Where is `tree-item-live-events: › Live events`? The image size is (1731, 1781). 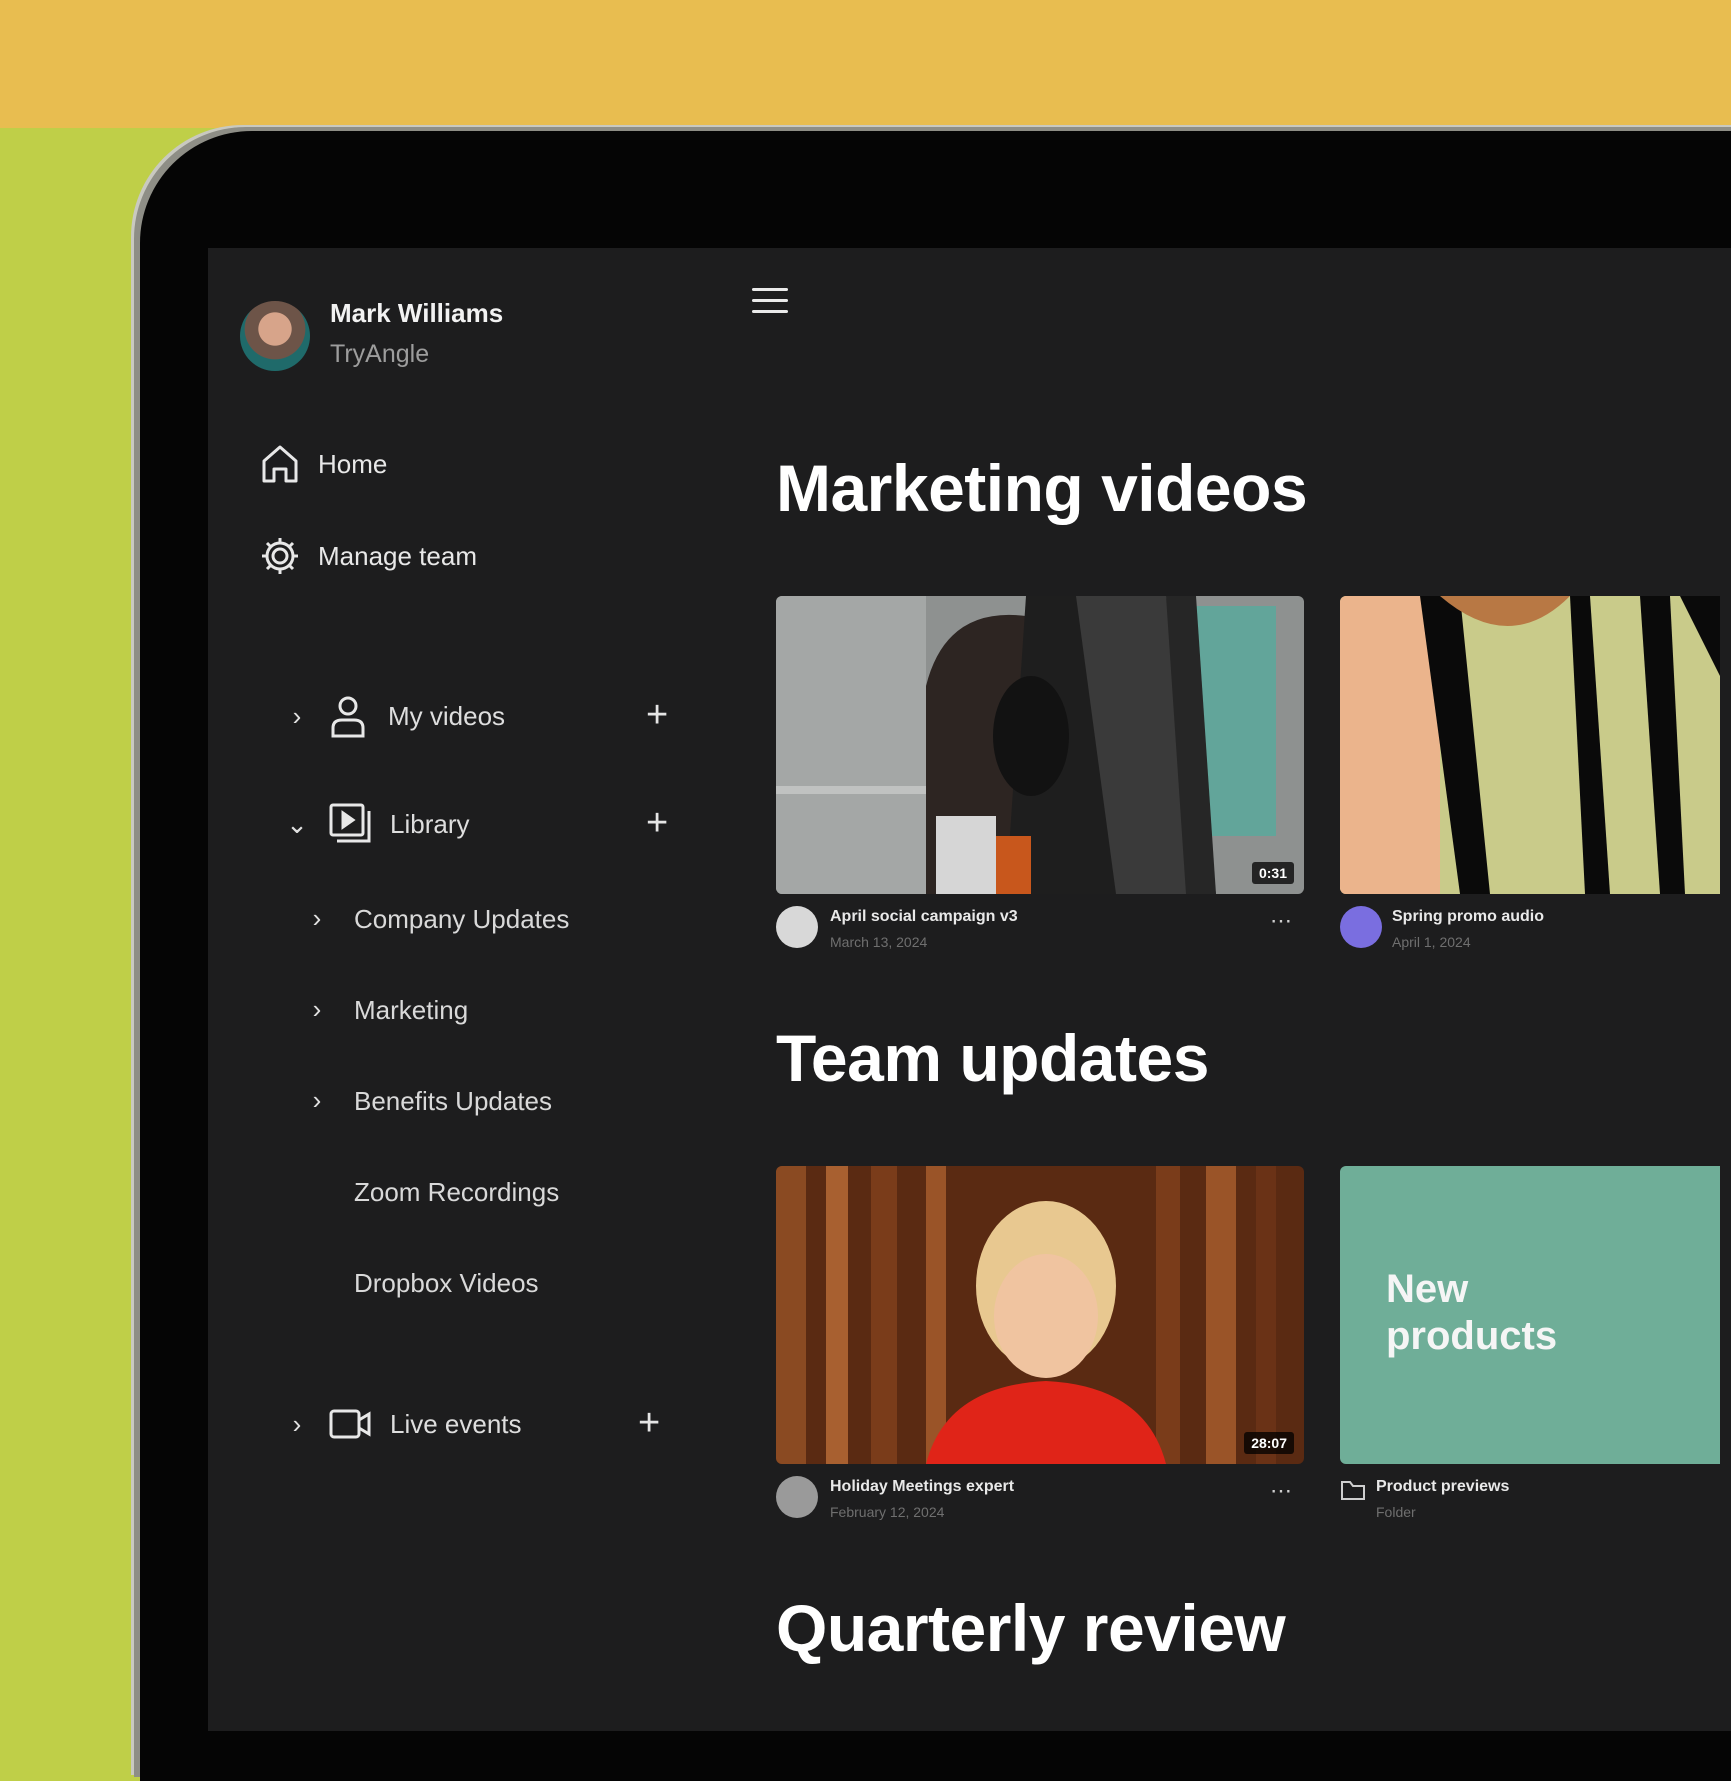
tree-item-live-events: › Live events is located at coordinates (404, 1424).